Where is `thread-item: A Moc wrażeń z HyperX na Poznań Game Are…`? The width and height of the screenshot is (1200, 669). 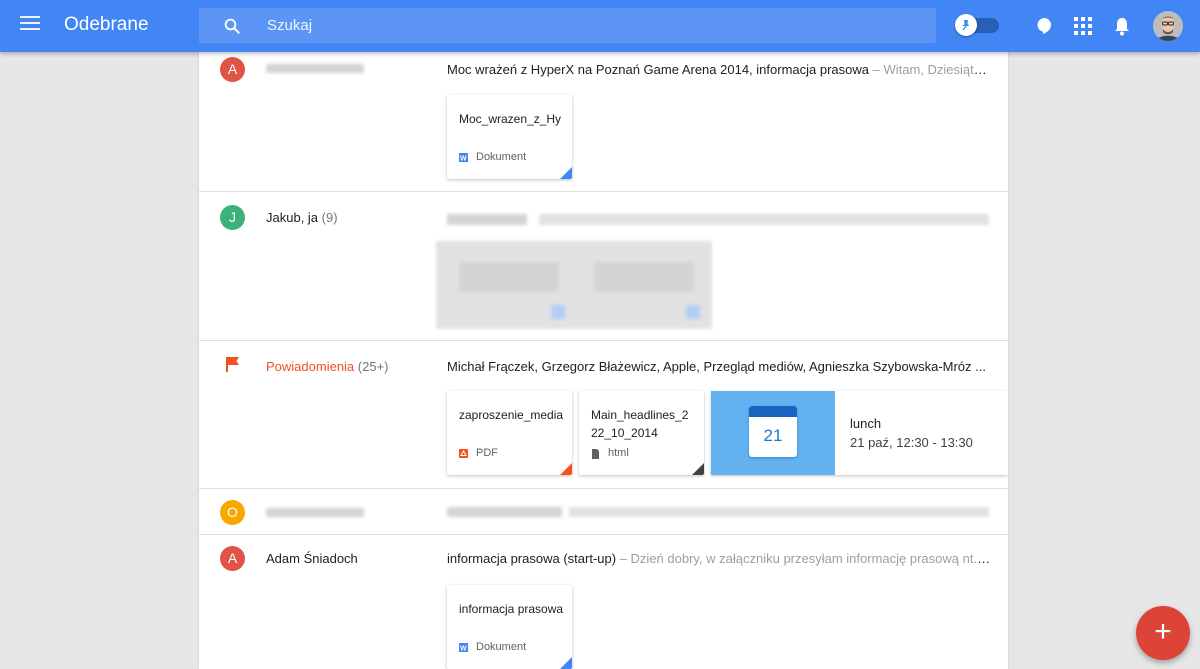
thread-item: A Moc wrażeń z HyperX na Poznań Game Are… is located at coordinates (603, 122).